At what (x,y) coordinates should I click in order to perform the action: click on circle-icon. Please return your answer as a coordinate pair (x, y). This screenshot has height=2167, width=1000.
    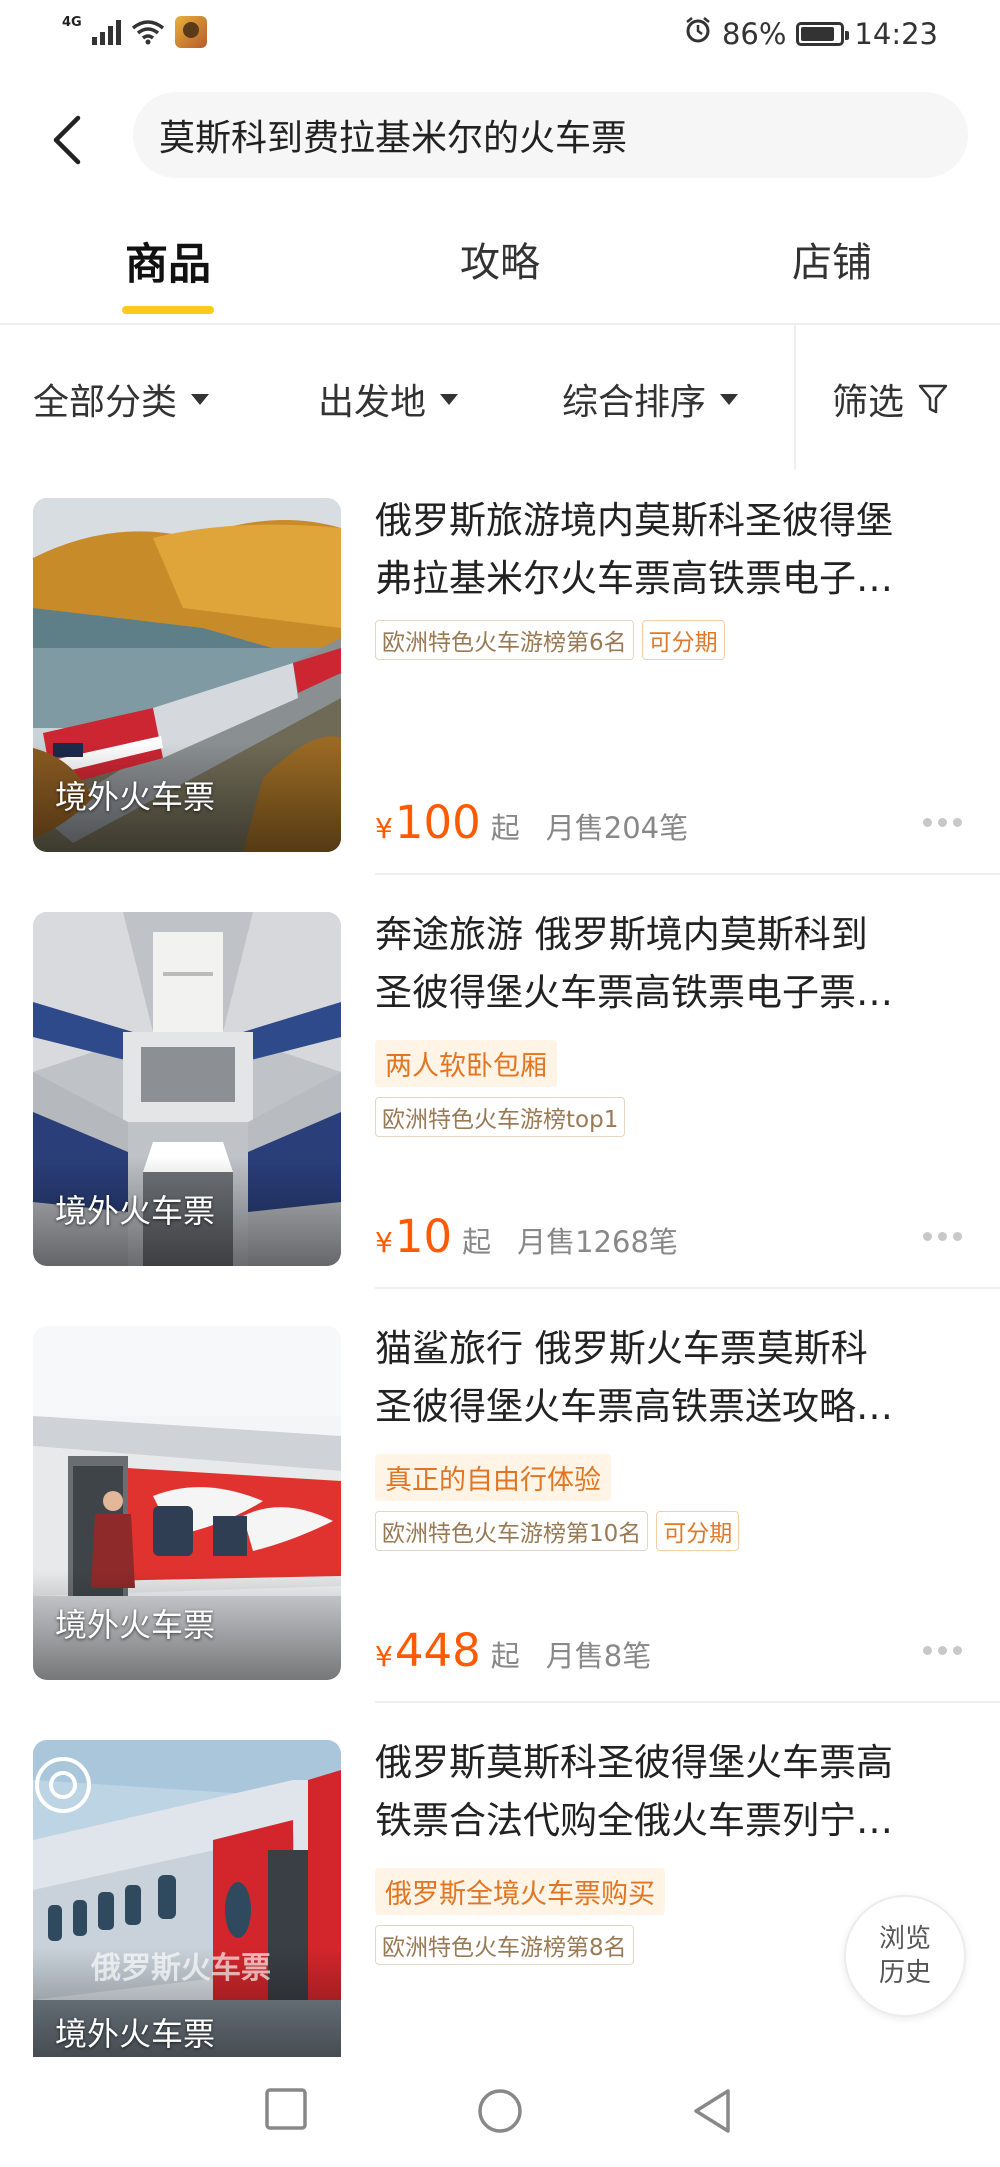
    Looking at the image, I should click on (500, 2111).